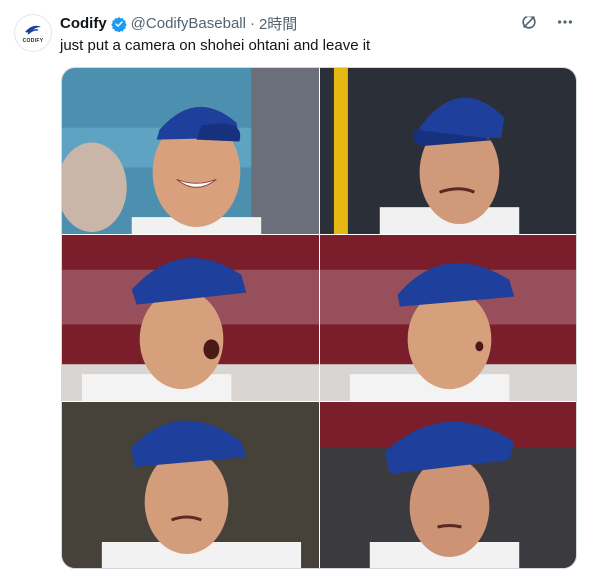 The width and height of the screenshot is (593, 575). What do you see at coordinates (448, 318) in the screenshot?
I see `photo-panel-surprised` at bounding box center [448, 318].